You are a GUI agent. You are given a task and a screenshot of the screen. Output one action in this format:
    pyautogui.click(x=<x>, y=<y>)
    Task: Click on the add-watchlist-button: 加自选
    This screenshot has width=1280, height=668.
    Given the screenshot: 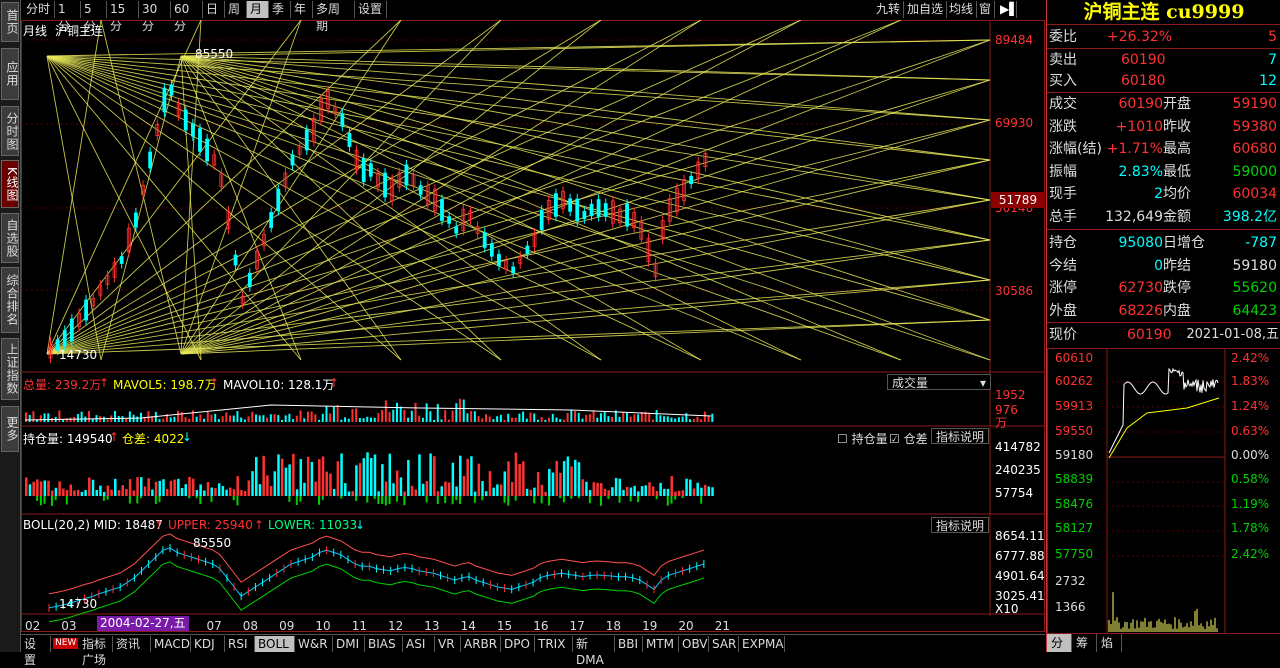 What is the action you would take?
    pyautogui.click(x=925, y=9)
    